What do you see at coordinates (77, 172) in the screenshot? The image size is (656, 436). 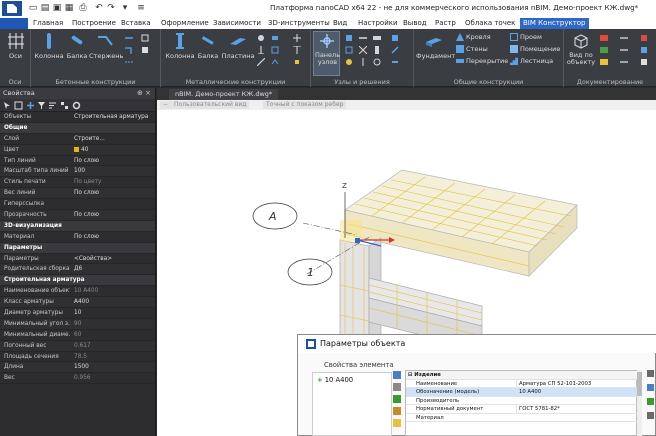 I see `property-row: Масштаб типа линий 100` at bounding box center [77, 172].